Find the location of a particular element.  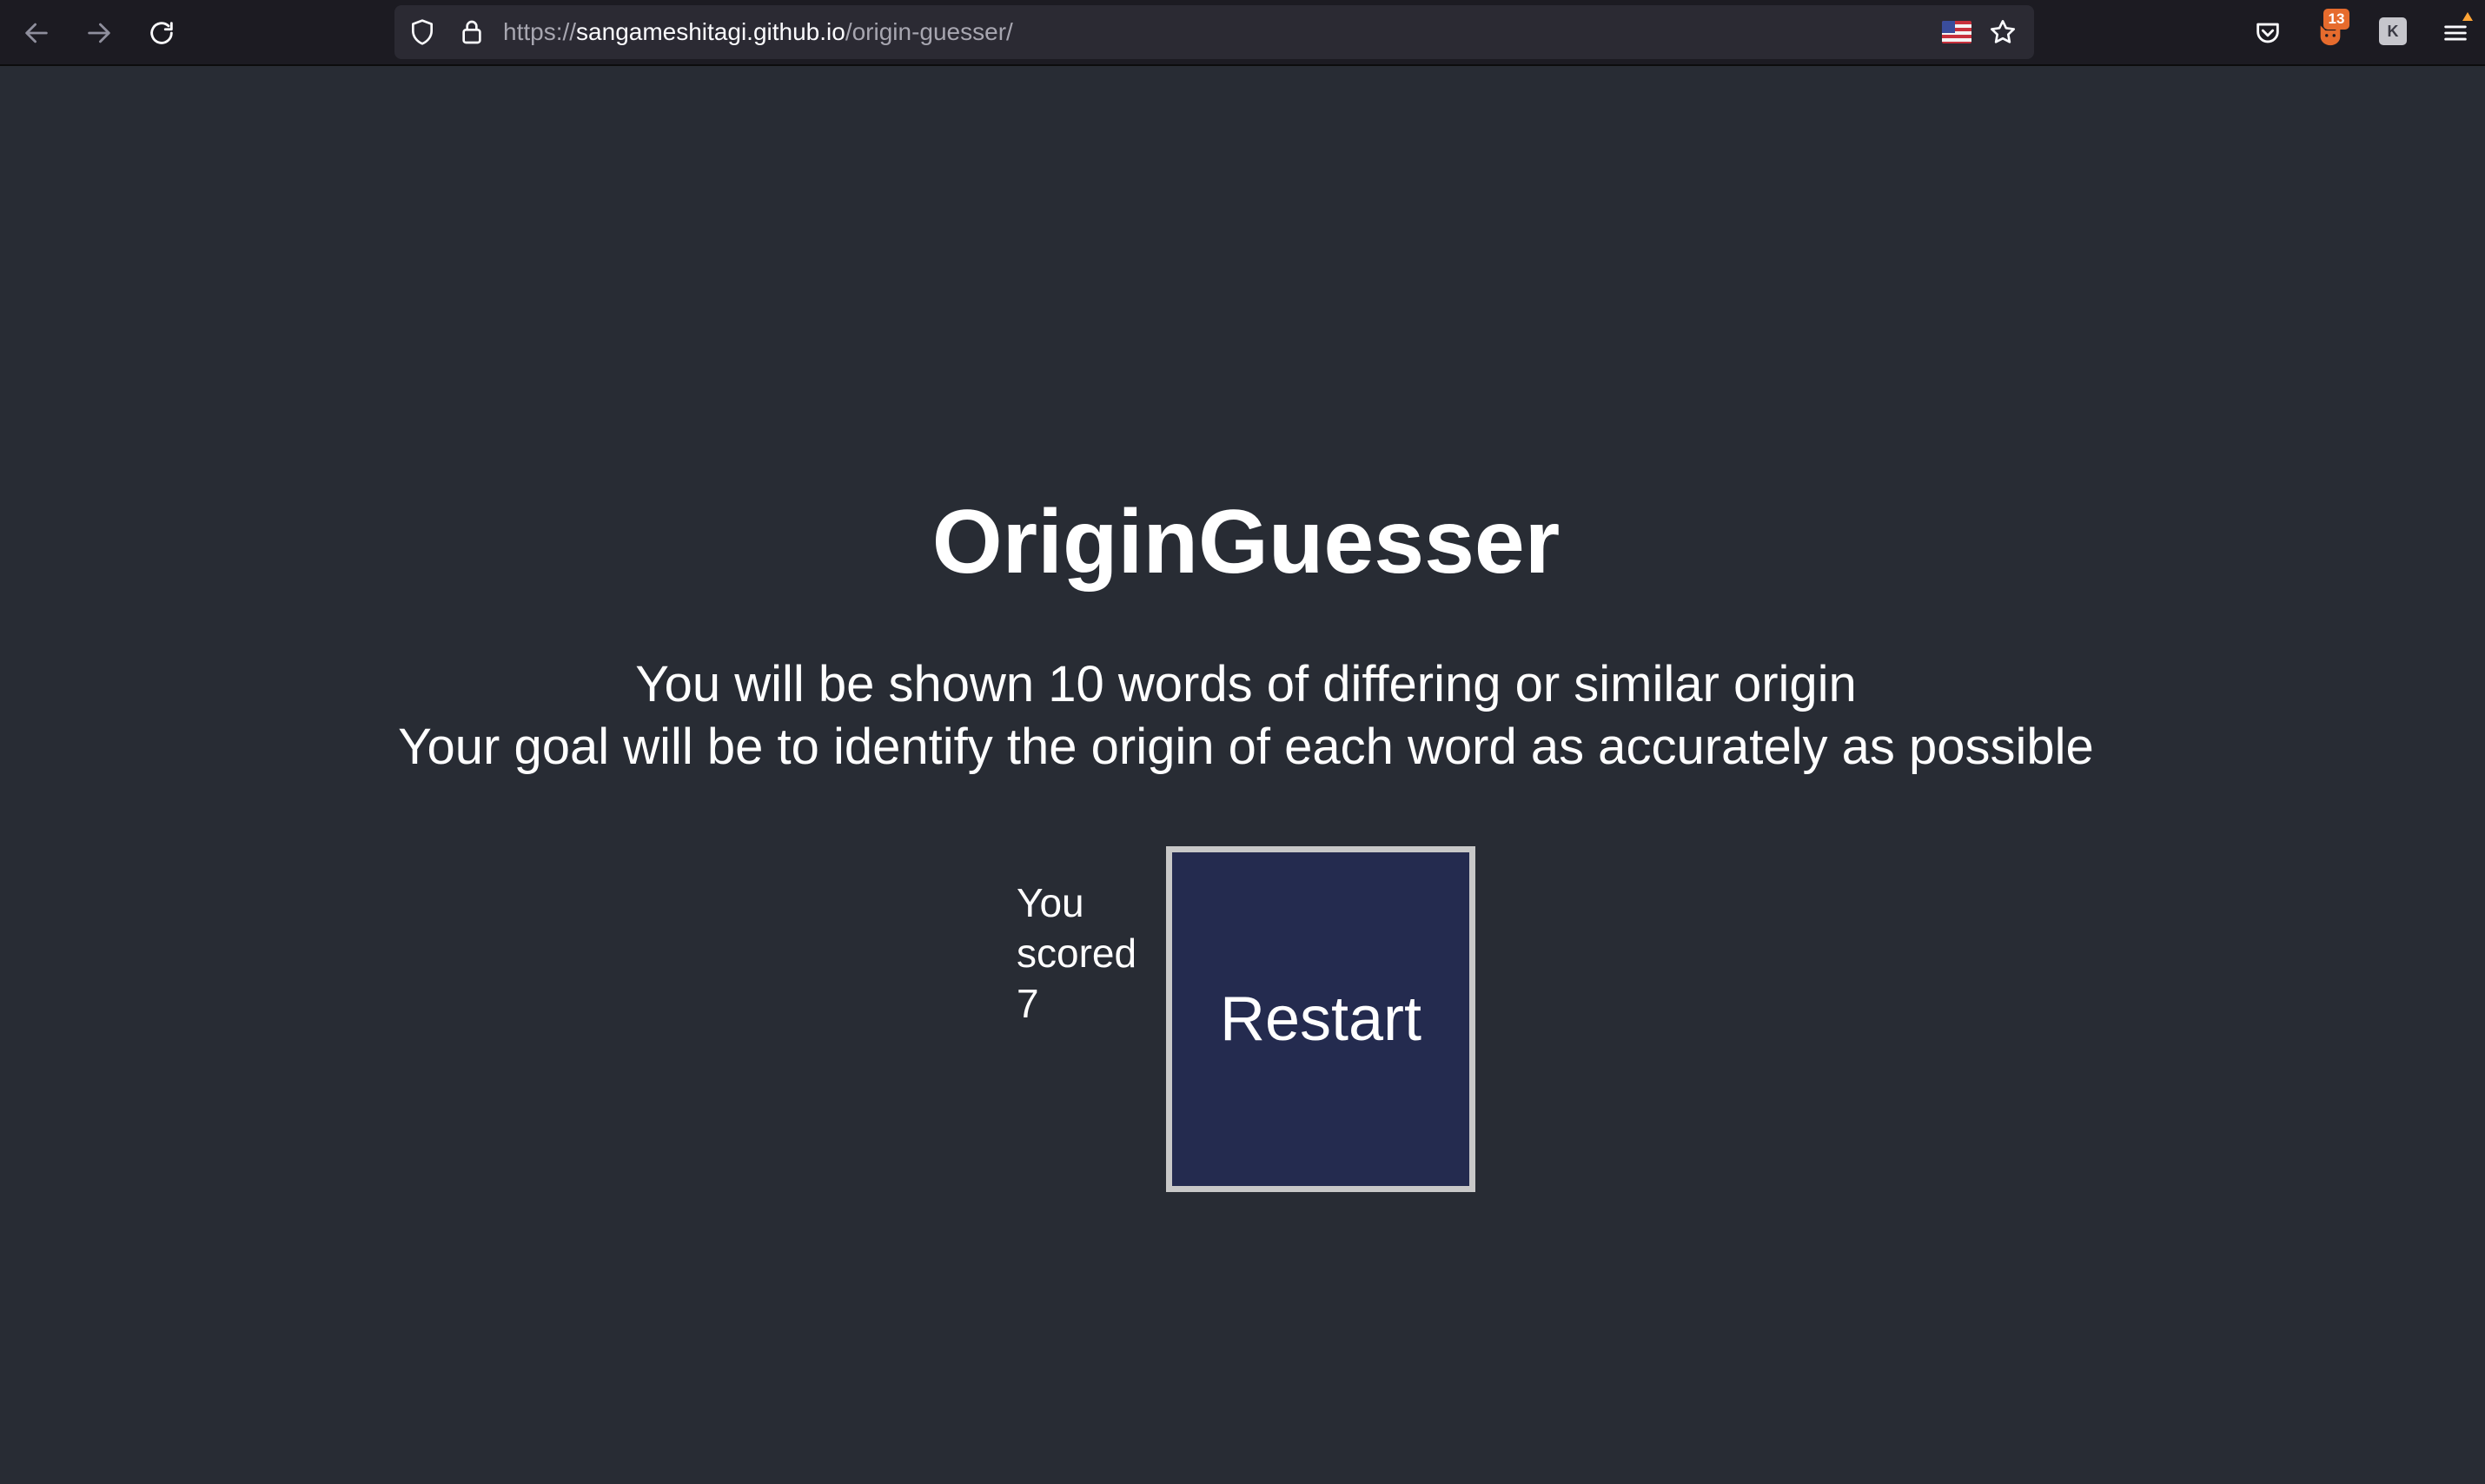

score-line-1: You is located at coordinates (1050, 902).